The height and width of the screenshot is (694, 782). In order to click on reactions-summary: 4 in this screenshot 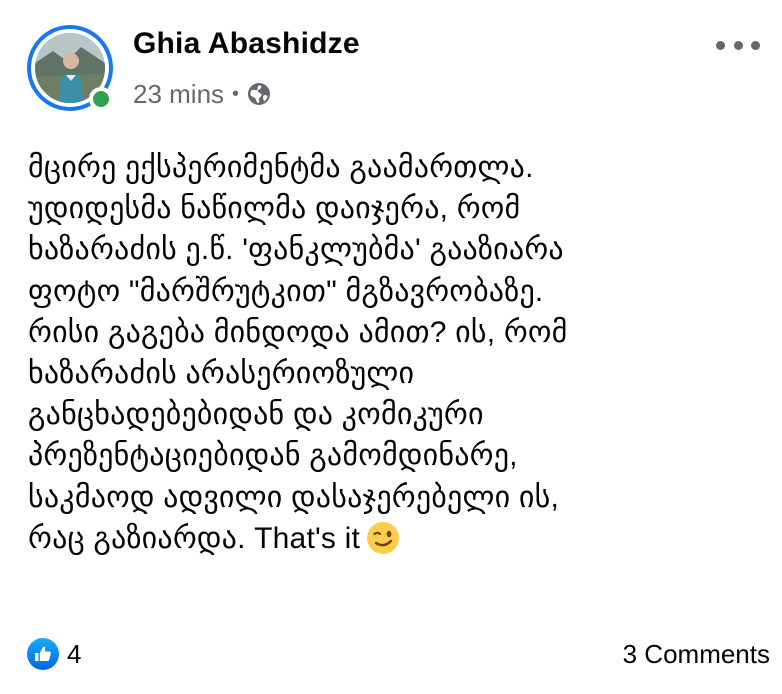, I will do `click(54, 654)`.